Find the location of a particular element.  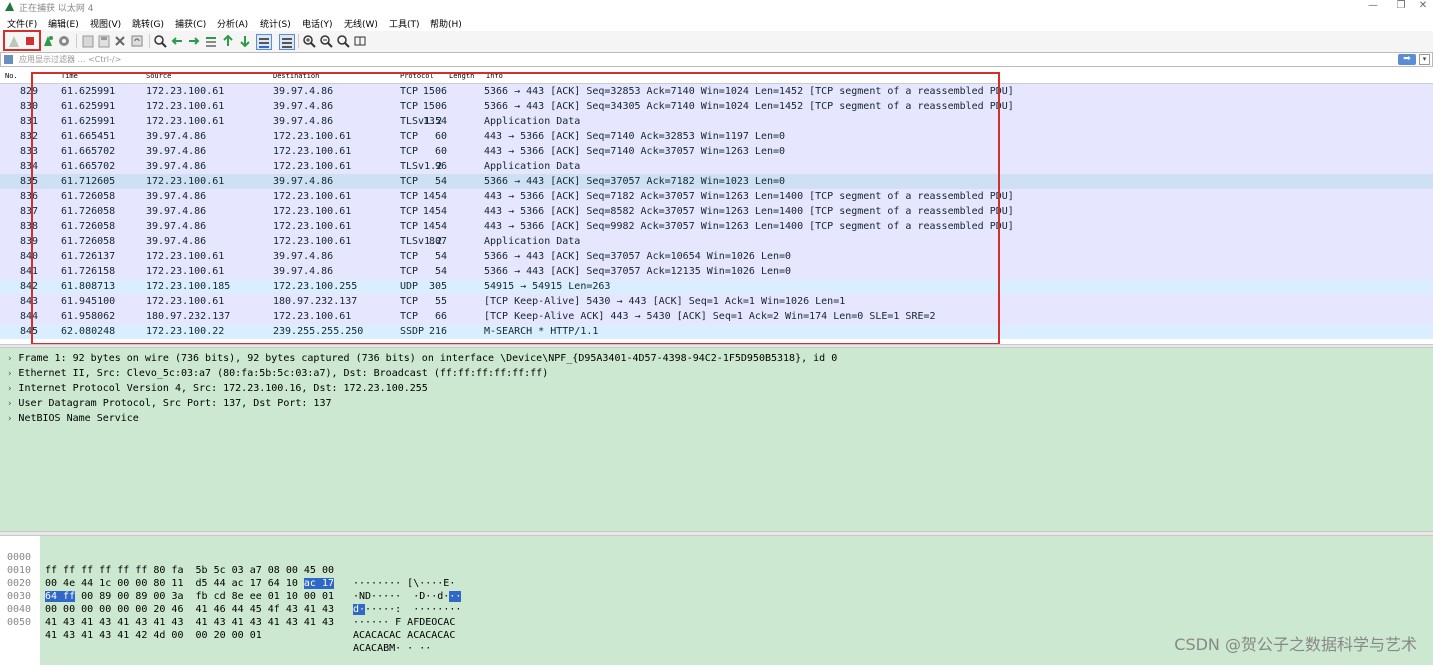

menu-analyze: 分析(A) is located at coordinates (232, 23).